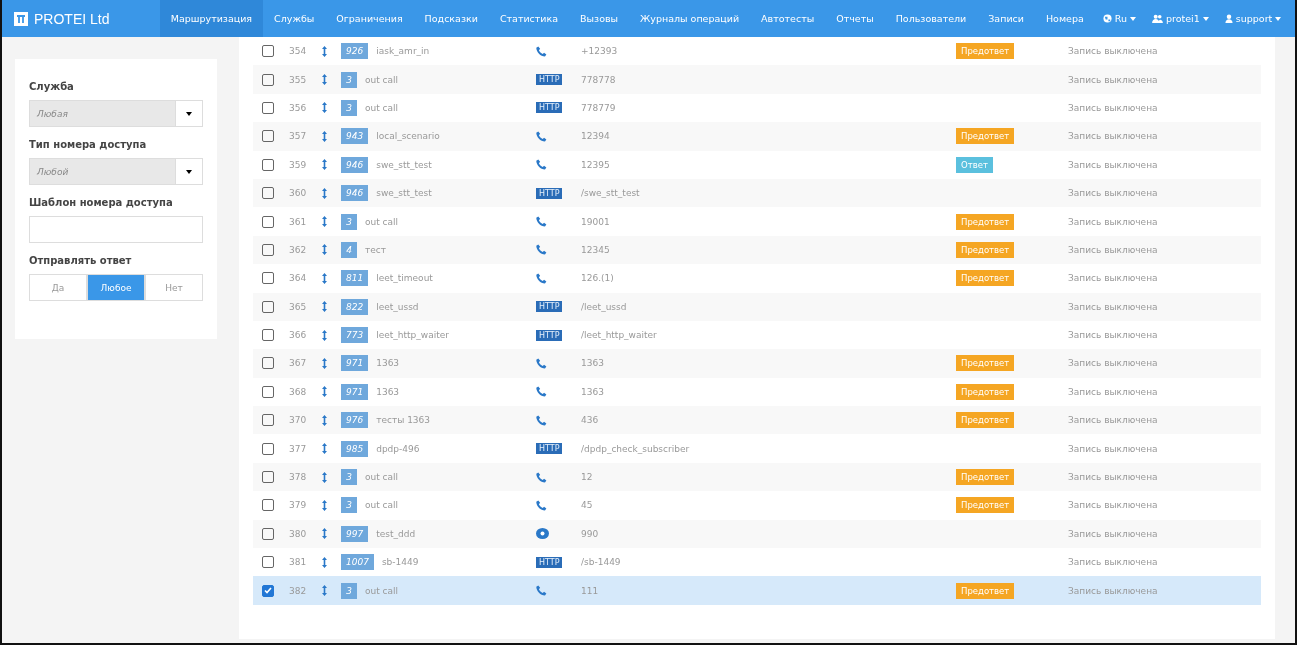  I want to click on row-id: 368, so click(298, 391).